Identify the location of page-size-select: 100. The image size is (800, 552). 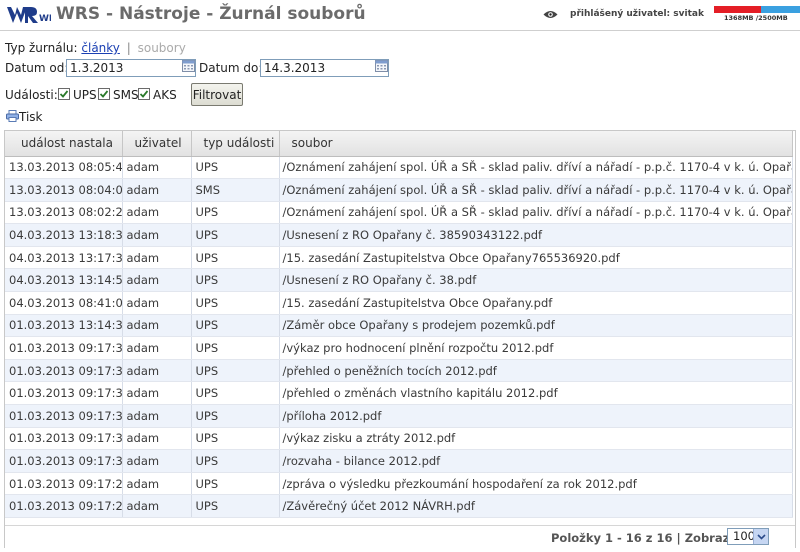
(748, 536).